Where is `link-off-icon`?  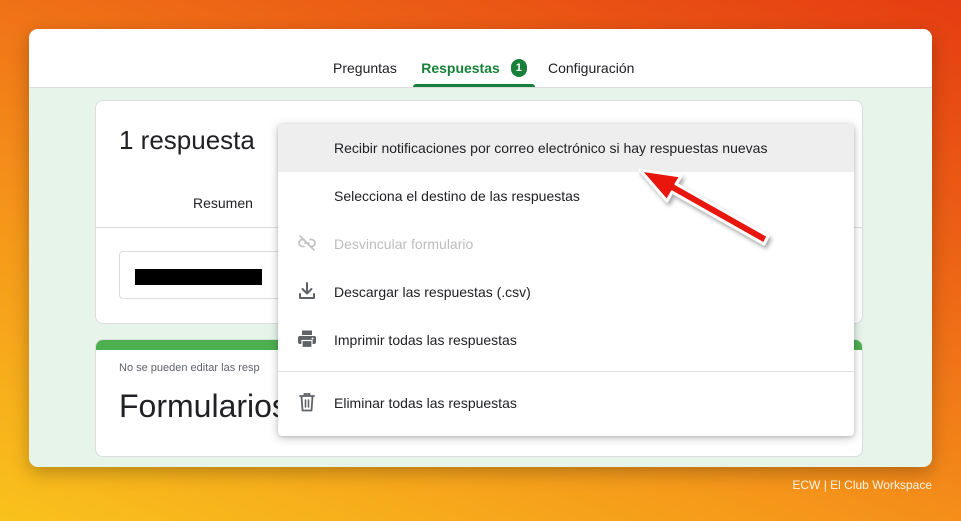 link-off-icon is located at coordinates (307, 243).